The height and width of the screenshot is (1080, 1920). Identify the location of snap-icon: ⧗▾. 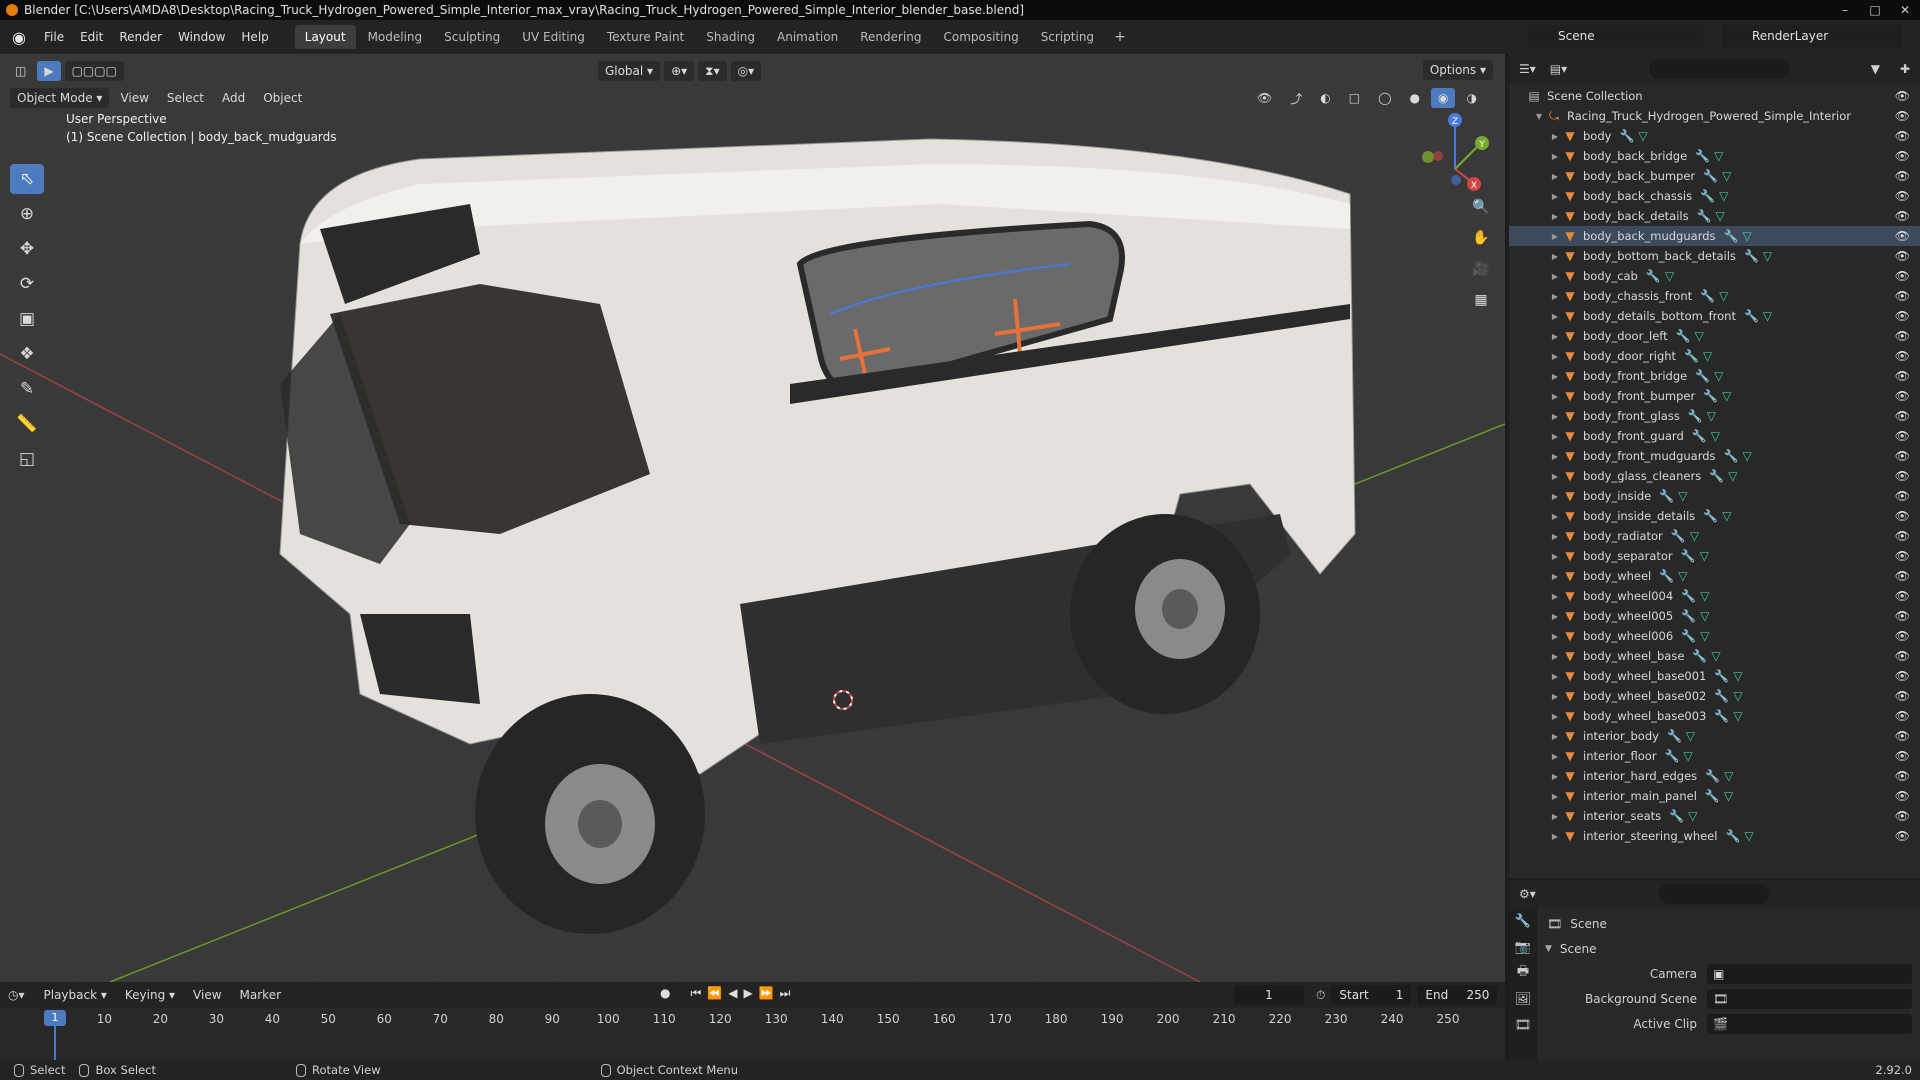
(712, 71).